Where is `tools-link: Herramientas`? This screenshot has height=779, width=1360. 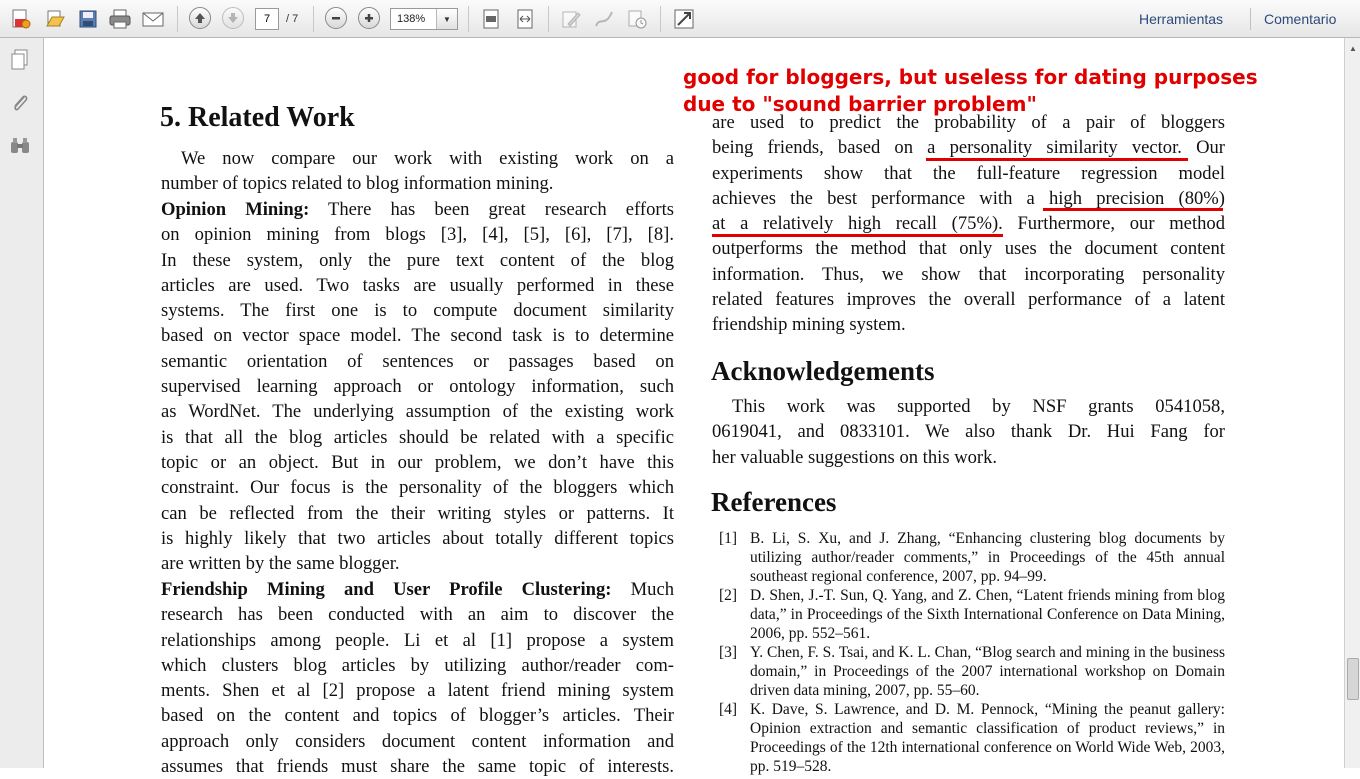
tools-link: Herramientas is located at coordinates (1181, 19).